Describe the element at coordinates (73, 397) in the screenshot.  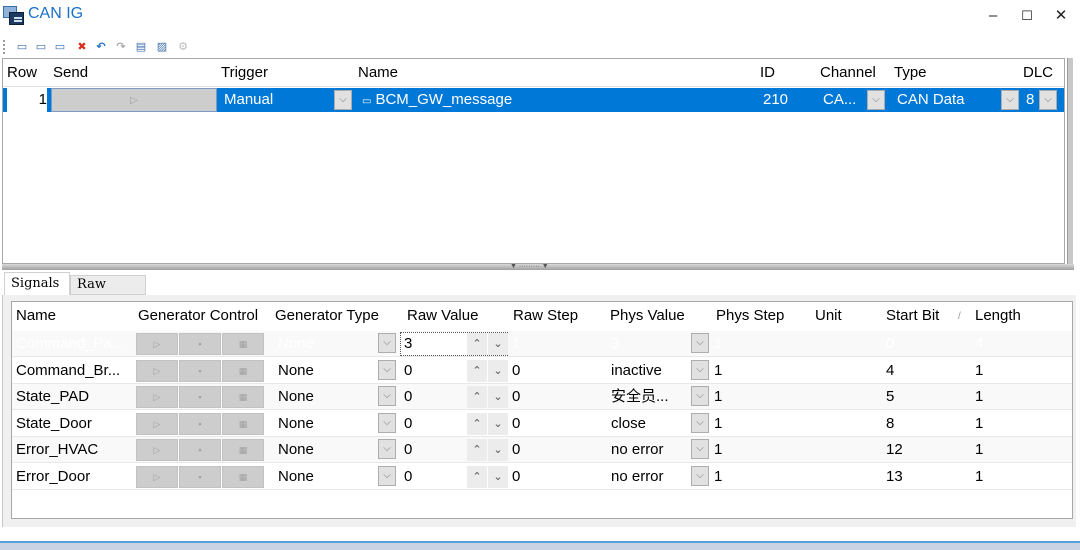
I see `signal-name: State_PAD` at that location.